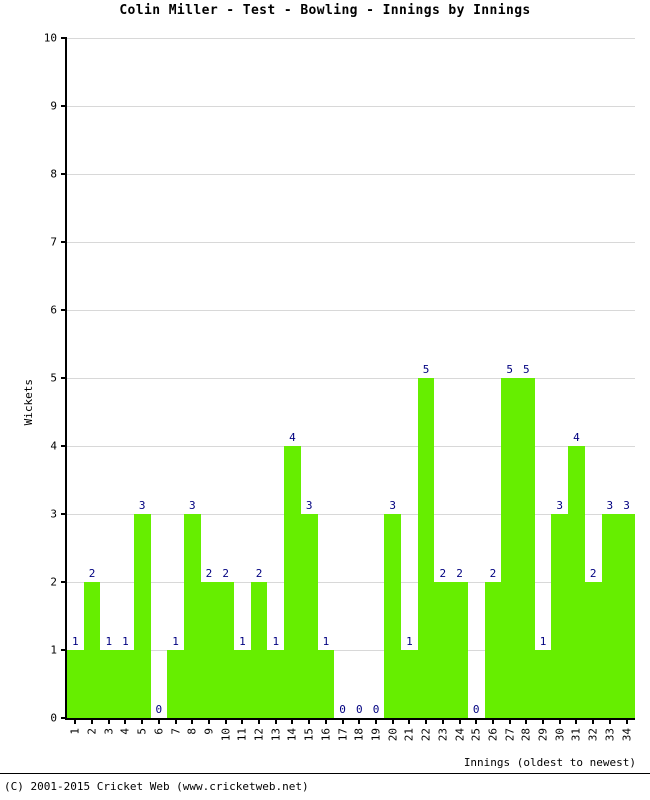 The width and height of the screenshot is (650, 800). Describe the element at coordinates (53, 174) in the screenshot. I see `y-axis-label: 8` at that location.